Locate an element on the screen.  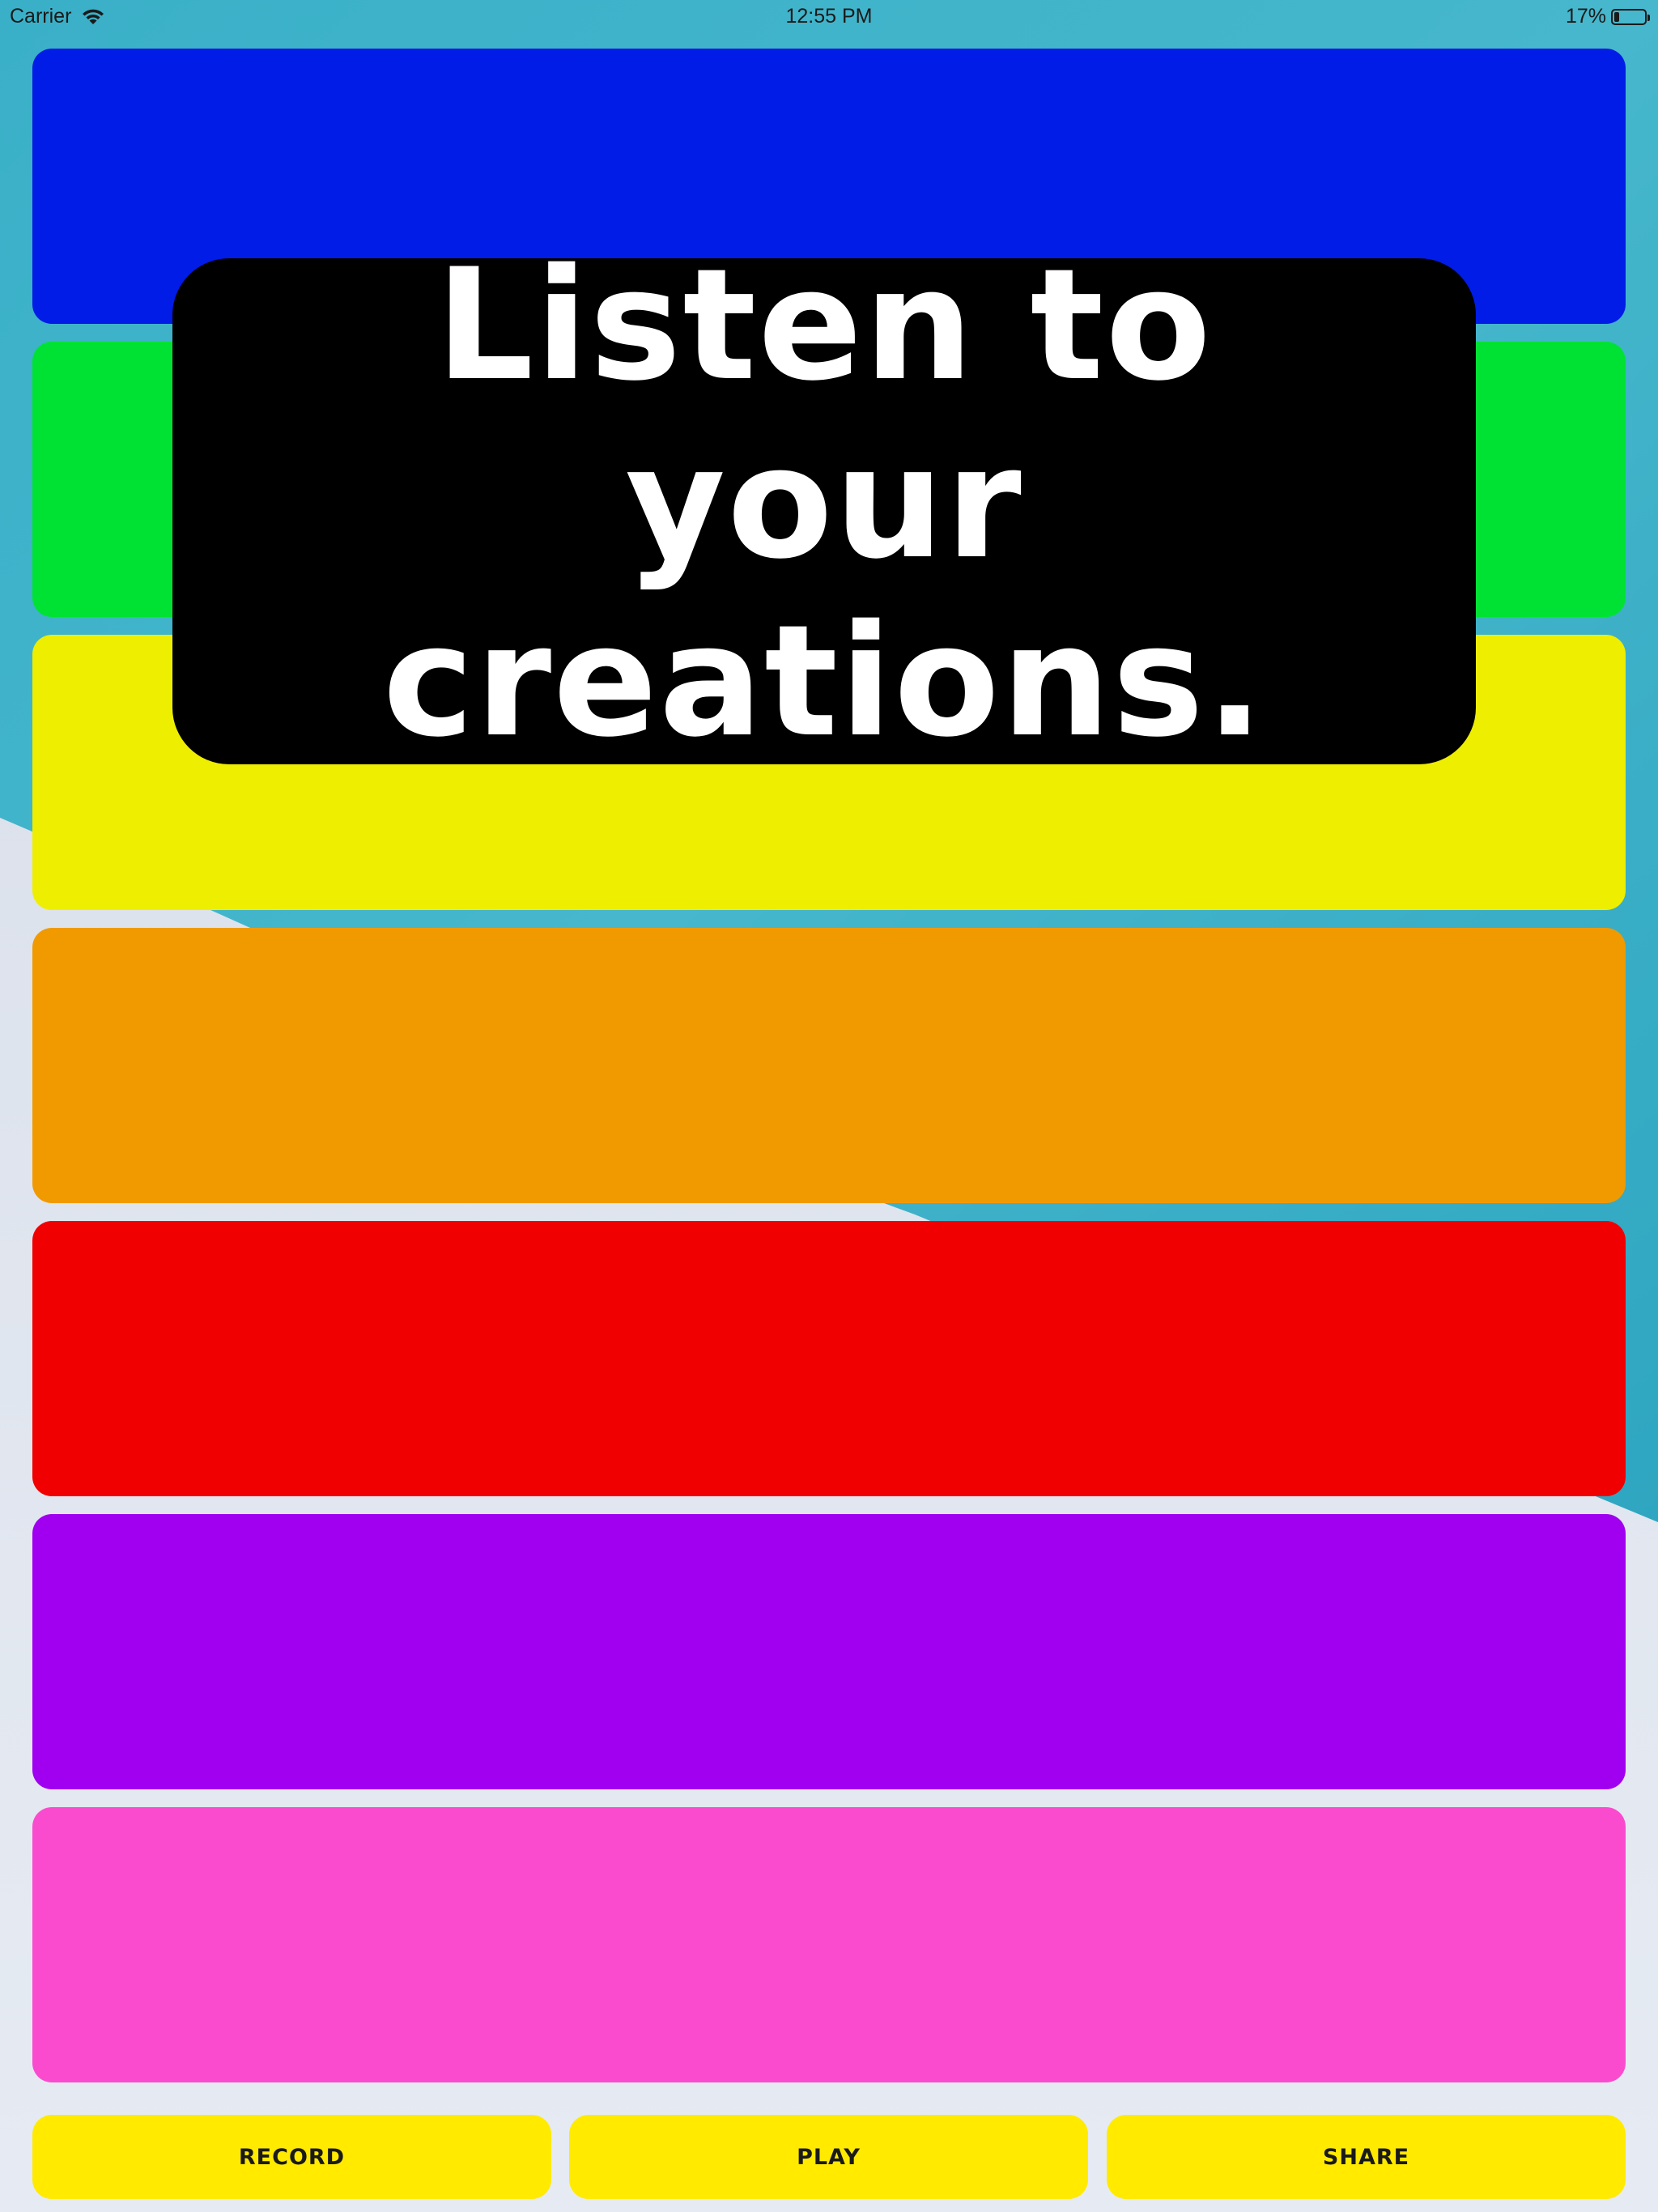
status-right: 17% is located at coordinates (1607, 16).